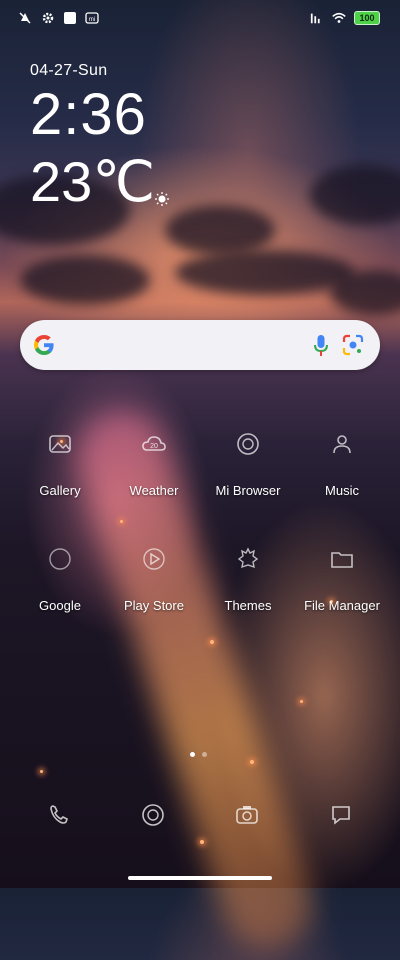  Describe the element at coordinates (154, 559) in the screenshot. I see `play-store-icon` at that location.